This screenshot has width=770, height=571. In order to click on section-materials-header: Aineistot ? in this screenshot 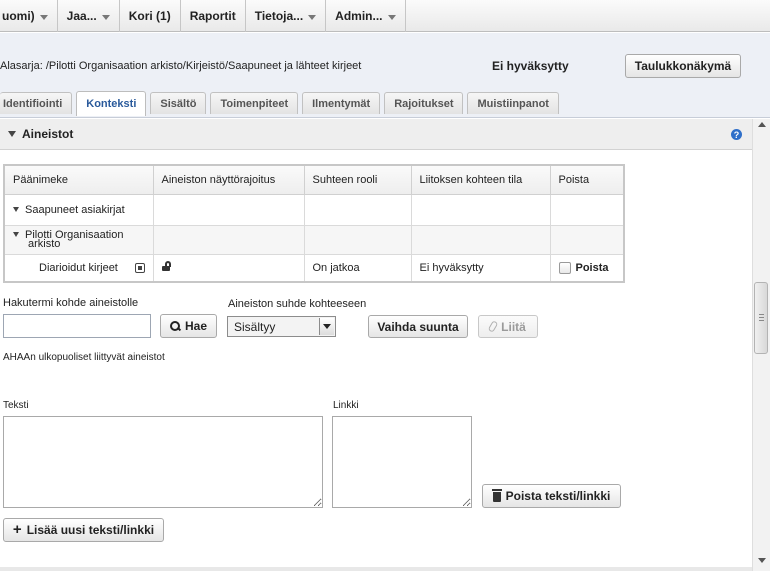, I will do `click(376, 134)`.